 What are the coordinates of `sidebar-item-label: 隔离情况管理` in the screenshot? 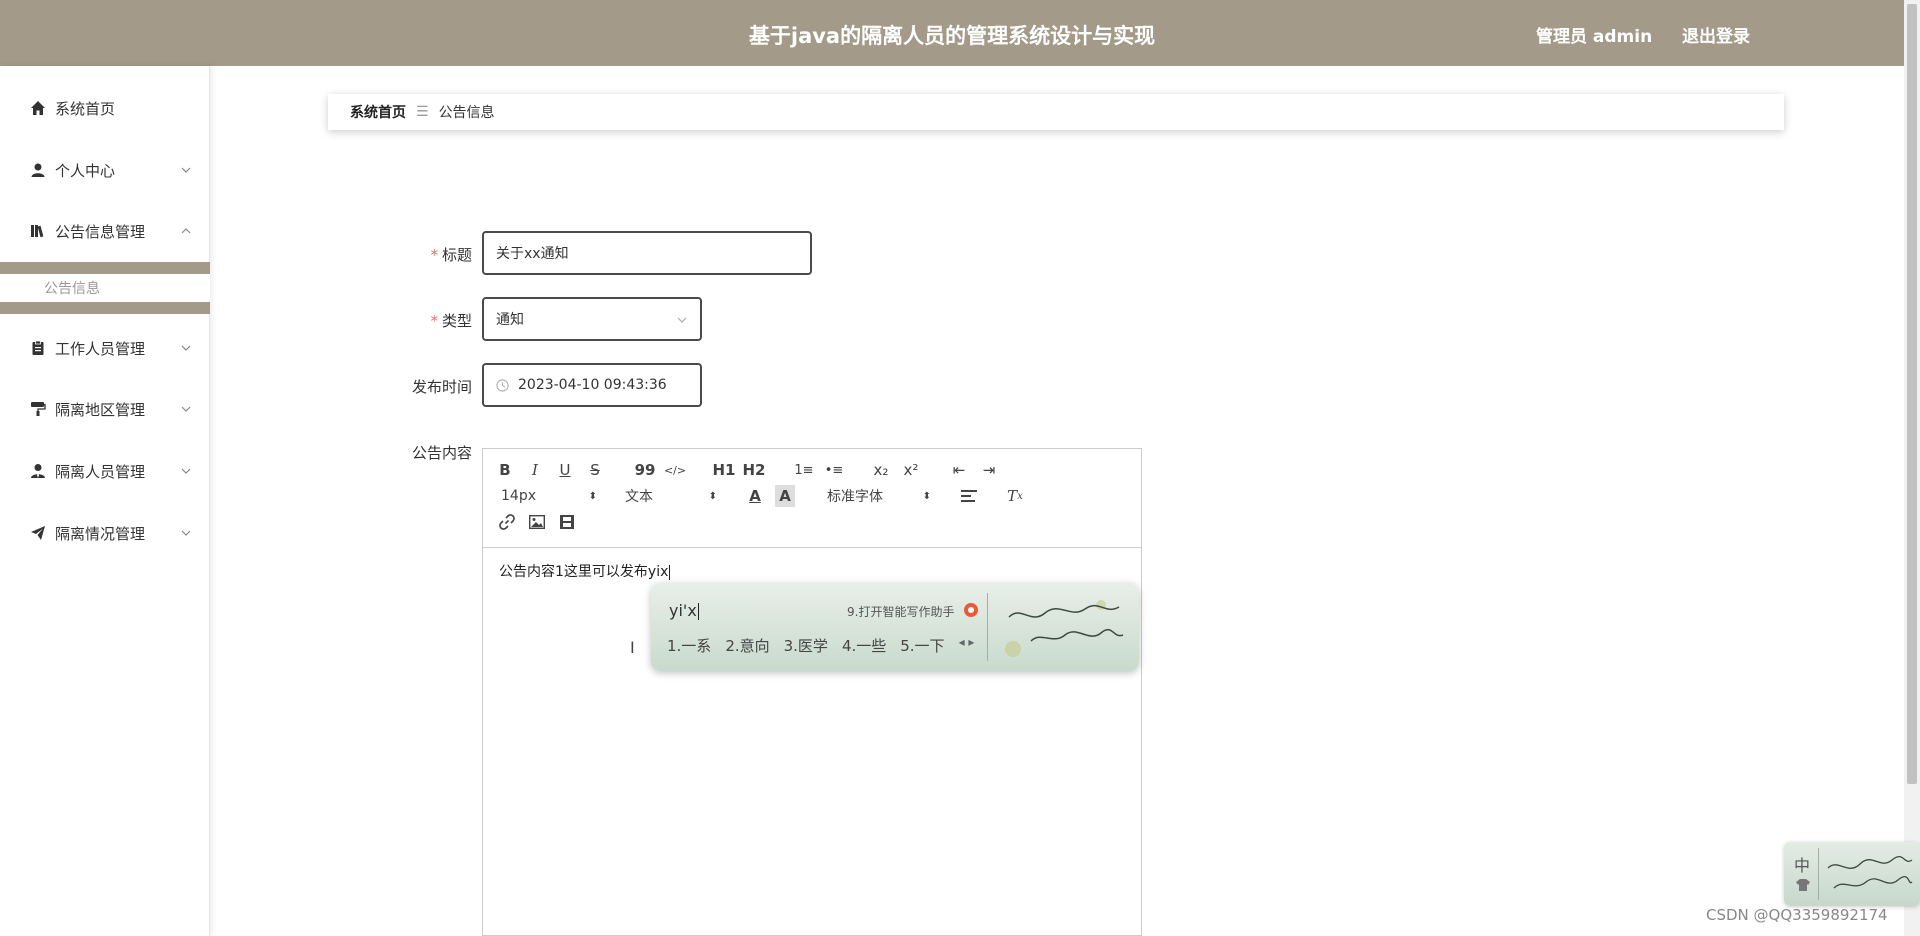 It's located at (100, 533).